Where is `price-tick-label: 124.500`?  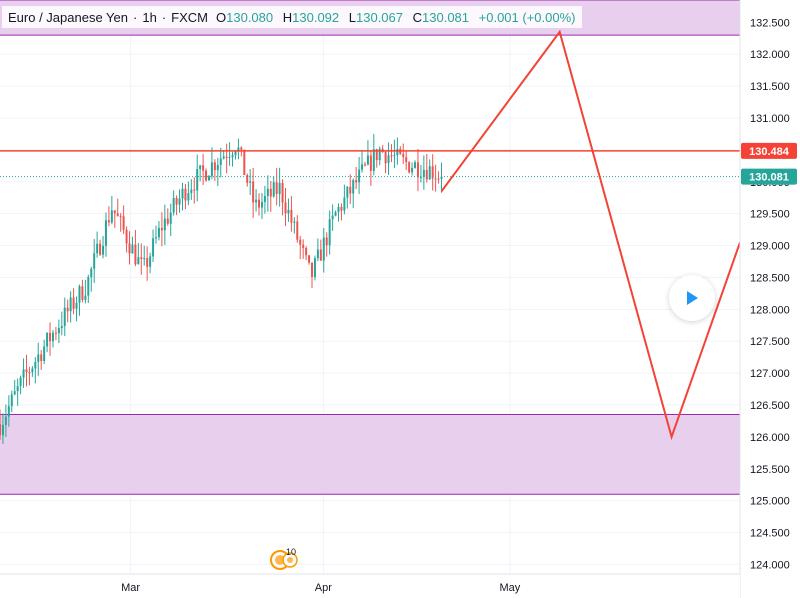 price-tick-label: 124.500 is located at coordinates (770, 534).